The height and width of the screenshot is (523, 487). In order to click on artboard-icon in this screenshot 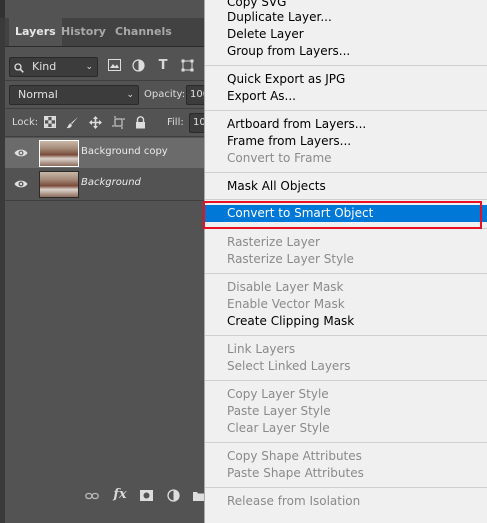, I will do `click(118, 123)`.